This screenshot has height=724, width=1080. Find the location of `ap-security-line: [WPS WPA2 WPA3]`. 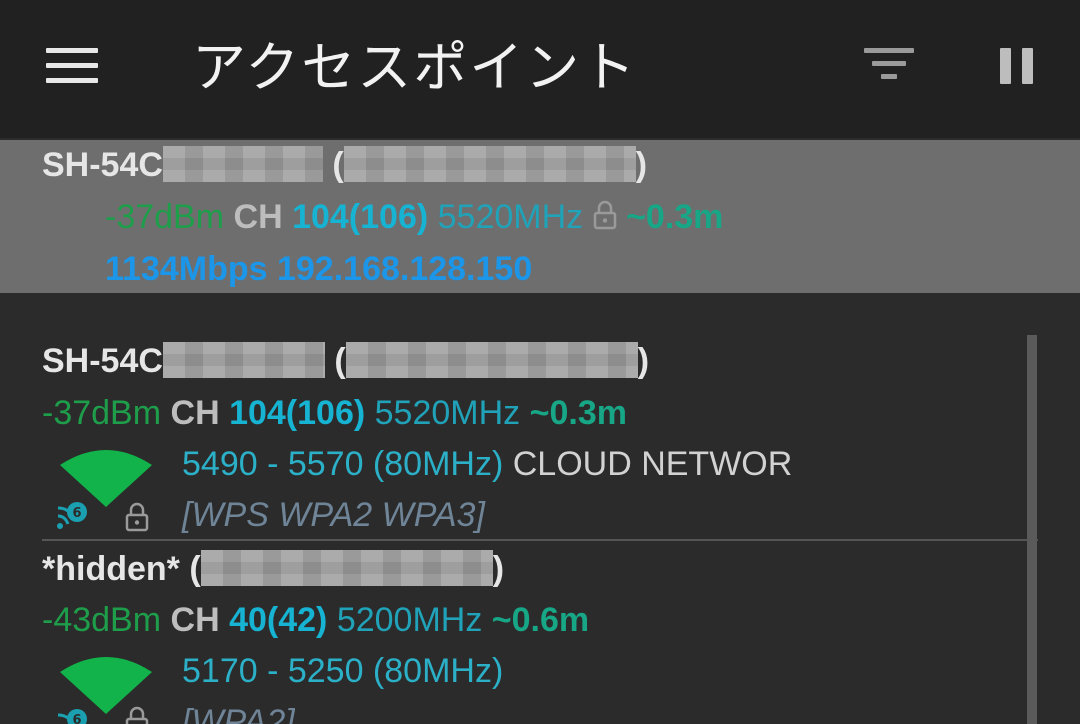

ap-security-line: [WPS WPA2 WPA3] is located at coordinates (333, 515).